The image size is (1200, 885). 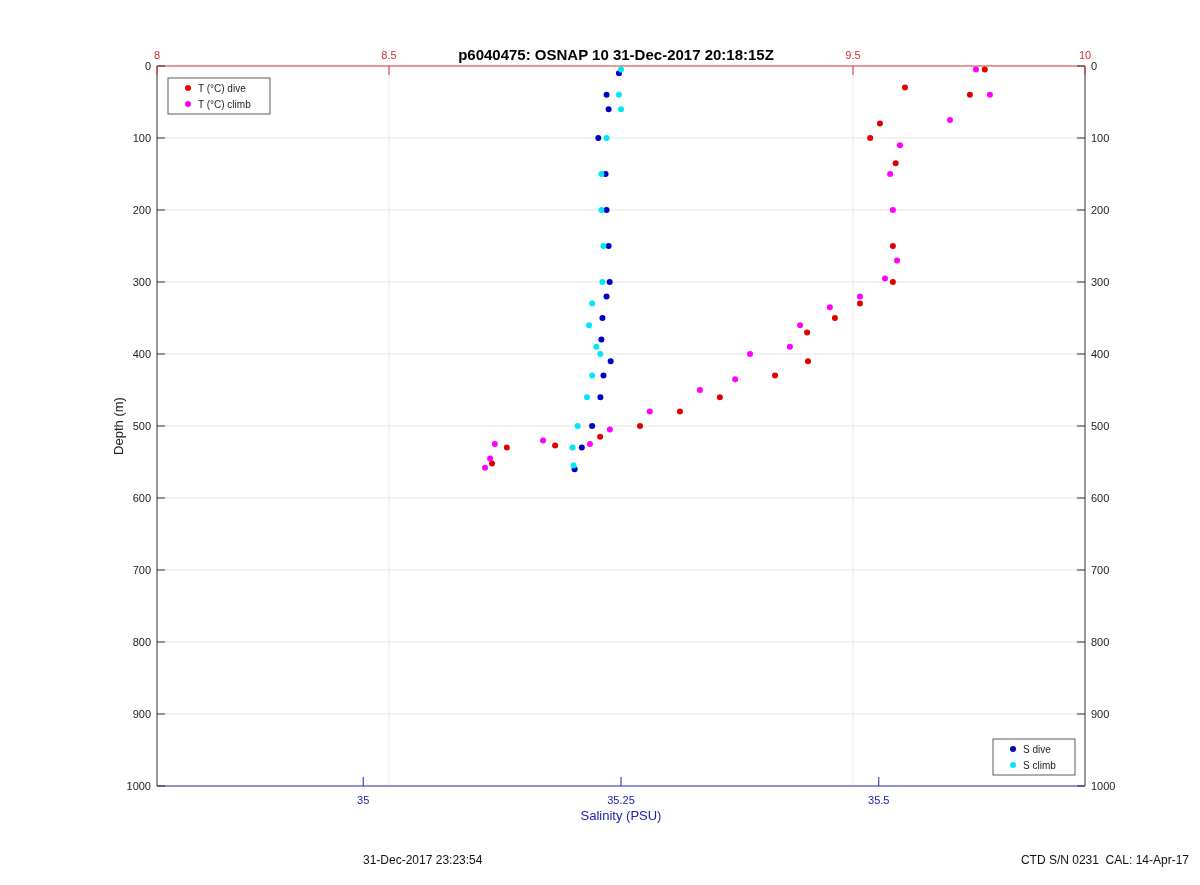 What do you see at coordinates (1037, 749) in the screenshot?
I see `legend-label: S dive` at bounding box center [1037, 749].